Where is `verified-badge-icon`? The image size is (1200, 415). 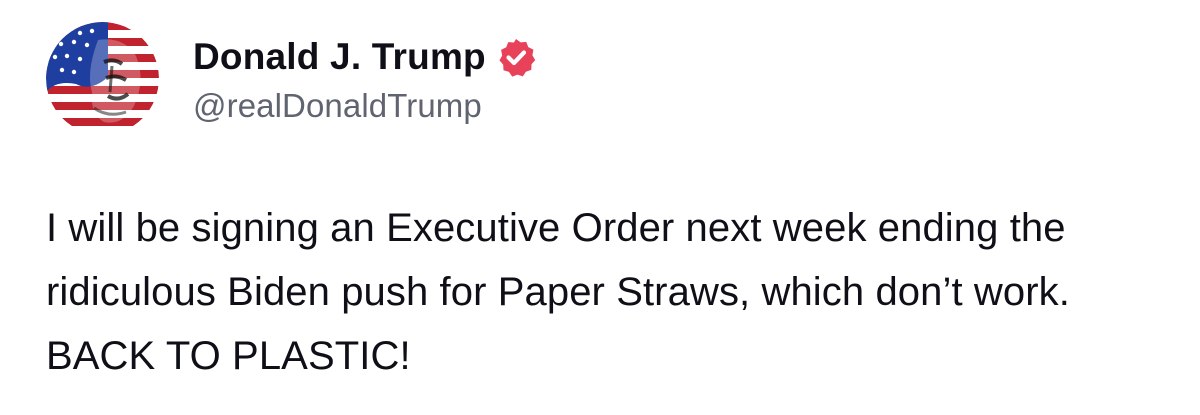 verified-badge-icon is located at coordinates (516, 57).